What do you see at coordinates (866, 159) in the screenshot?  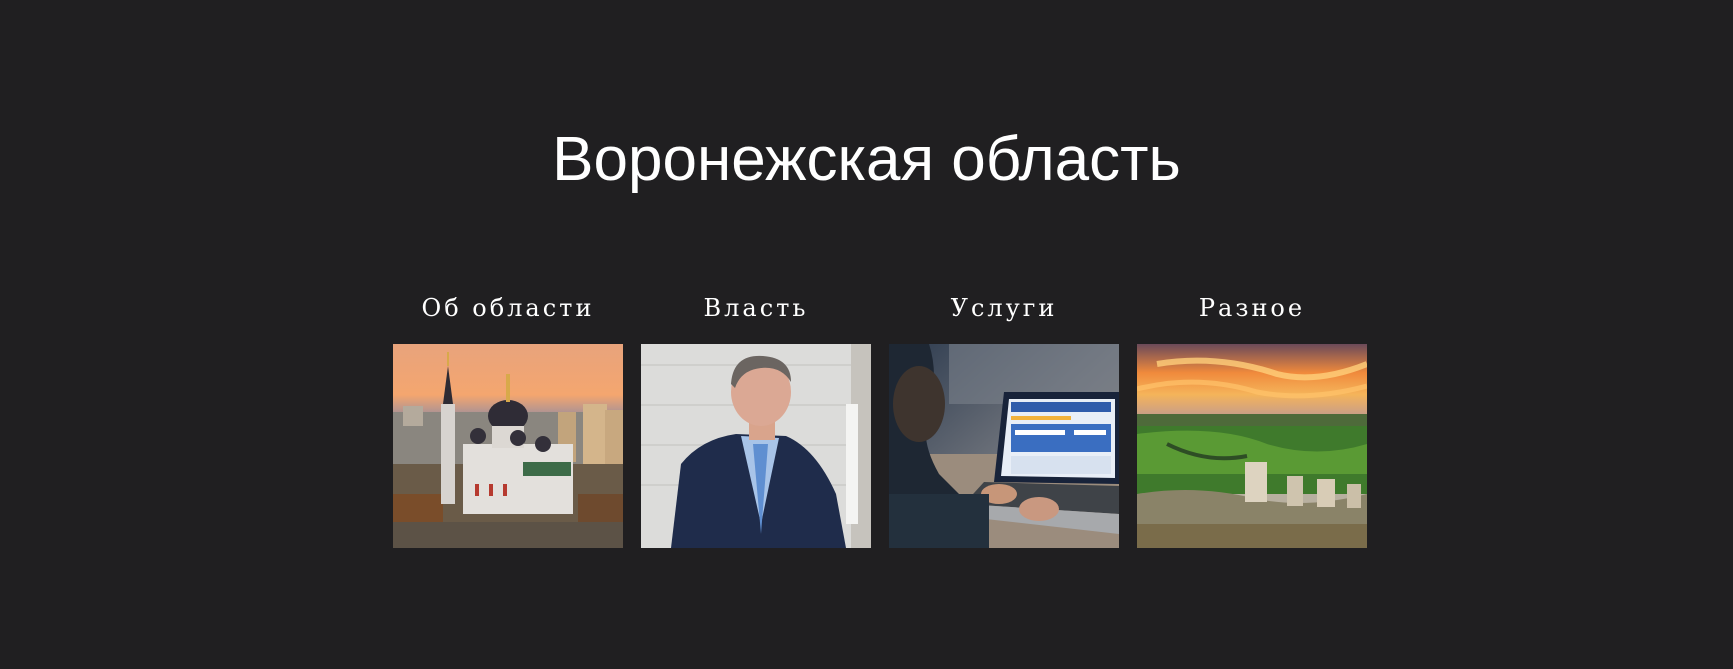 I see `page-title: Воронежская область` at bounding box center [866, 159].